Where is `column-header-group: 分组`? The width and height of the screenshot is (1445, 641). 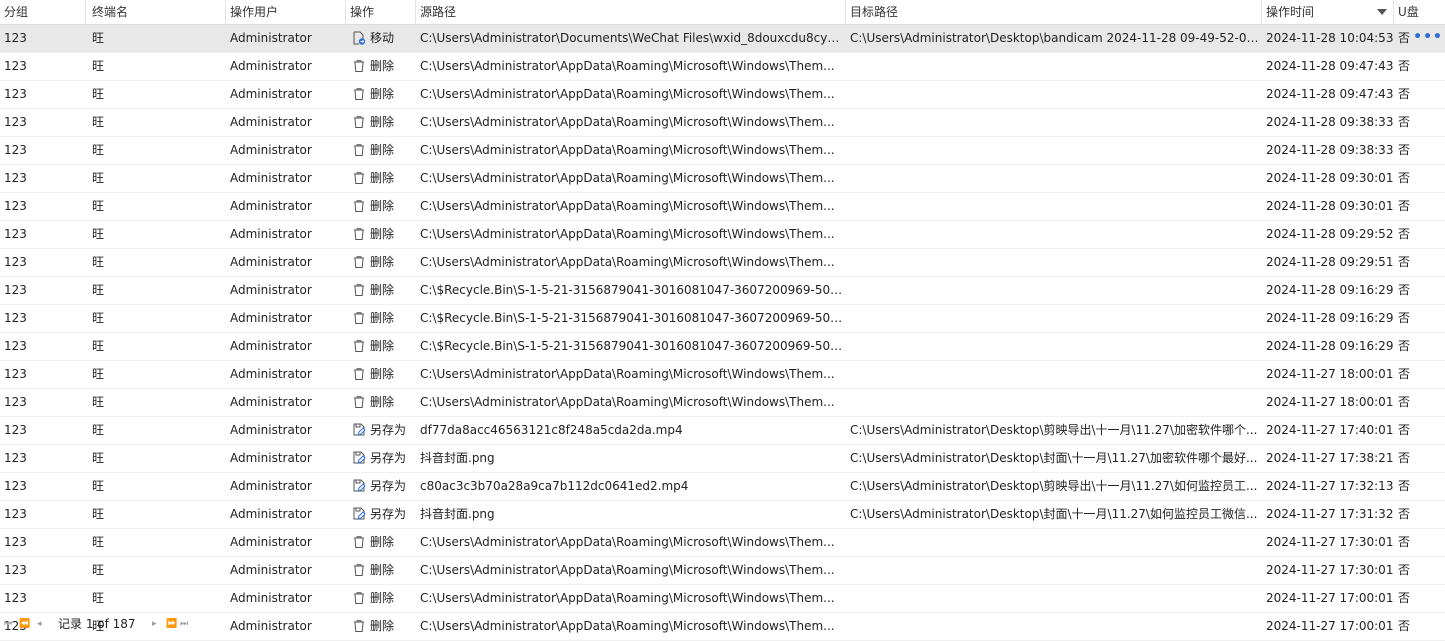
column-header-group: 分组 is located at coordinates (43, 12).